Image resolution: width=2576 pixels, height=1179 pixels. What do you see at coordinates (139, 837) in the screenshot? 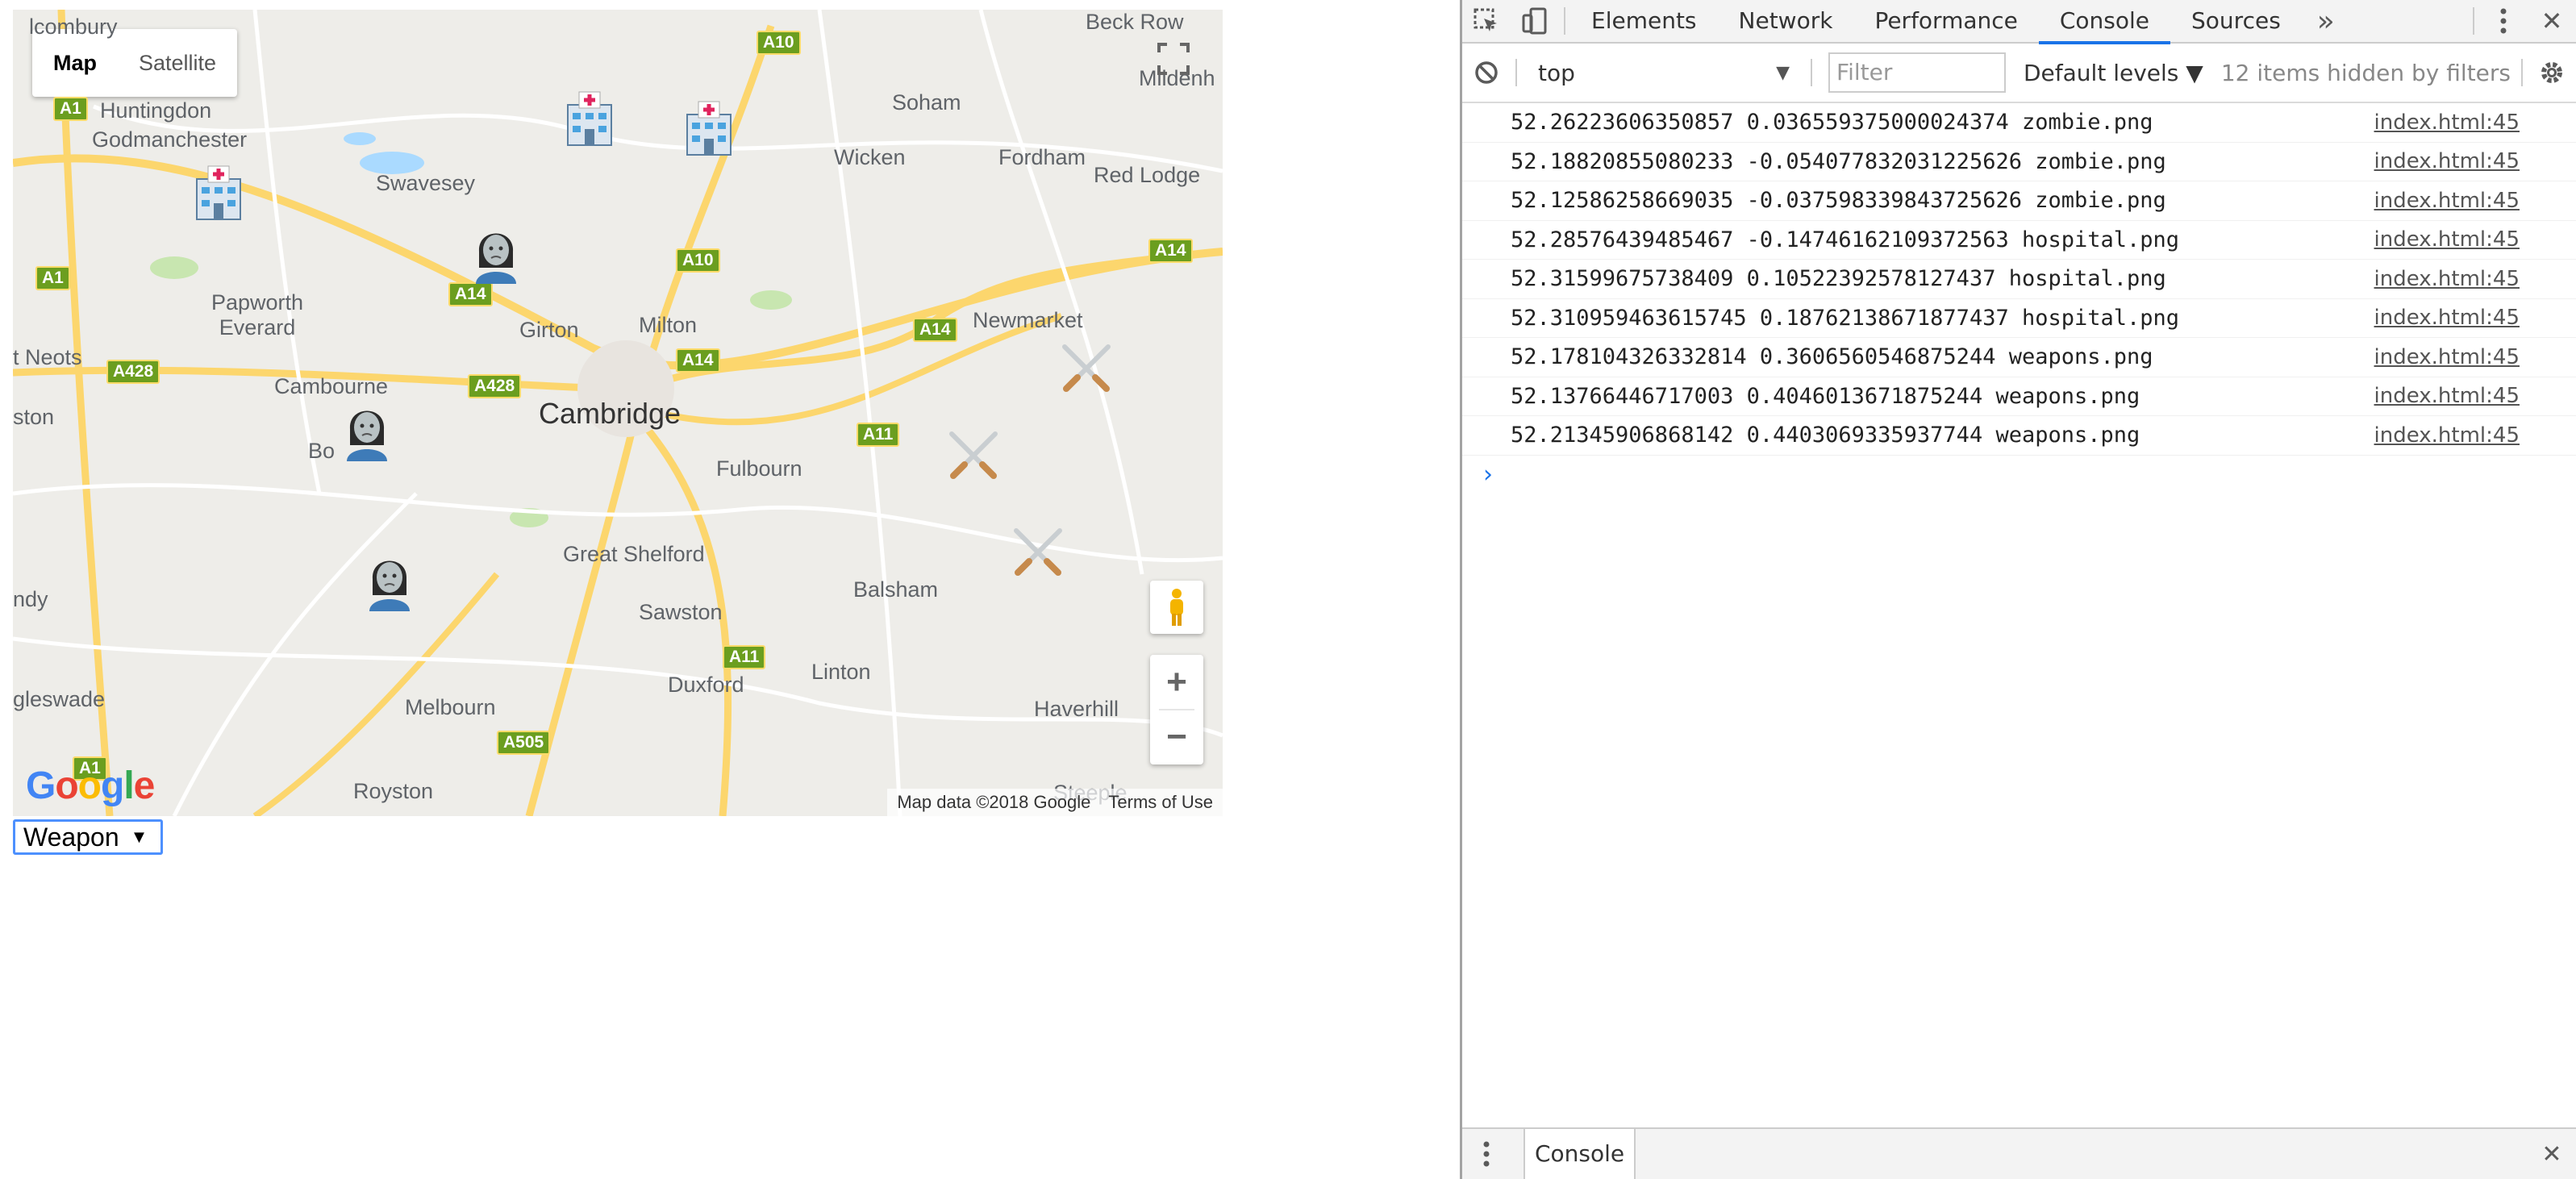
I see `dropdown-arrow-icon: ▼` at bounding box center [139, 837].